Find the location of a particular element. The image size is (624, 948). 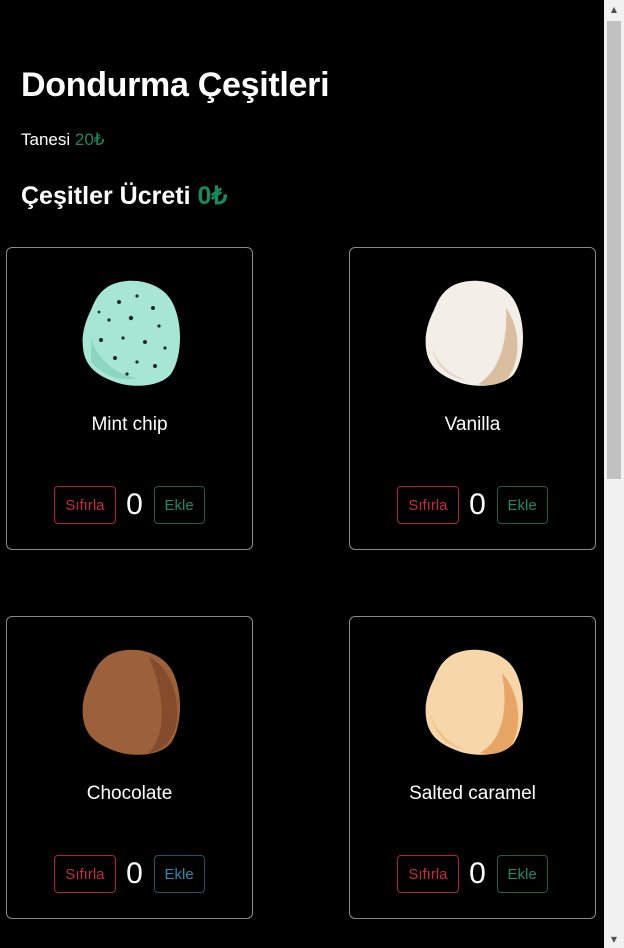

product-name: Chocolate is located at coordinates (129, 793).